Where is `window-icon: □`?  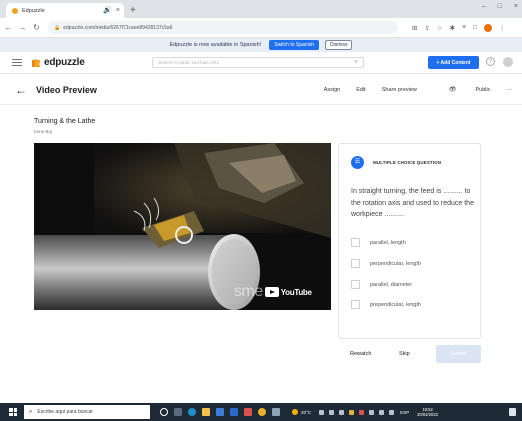 window-icon: □ is located at coordinates (475, 27).